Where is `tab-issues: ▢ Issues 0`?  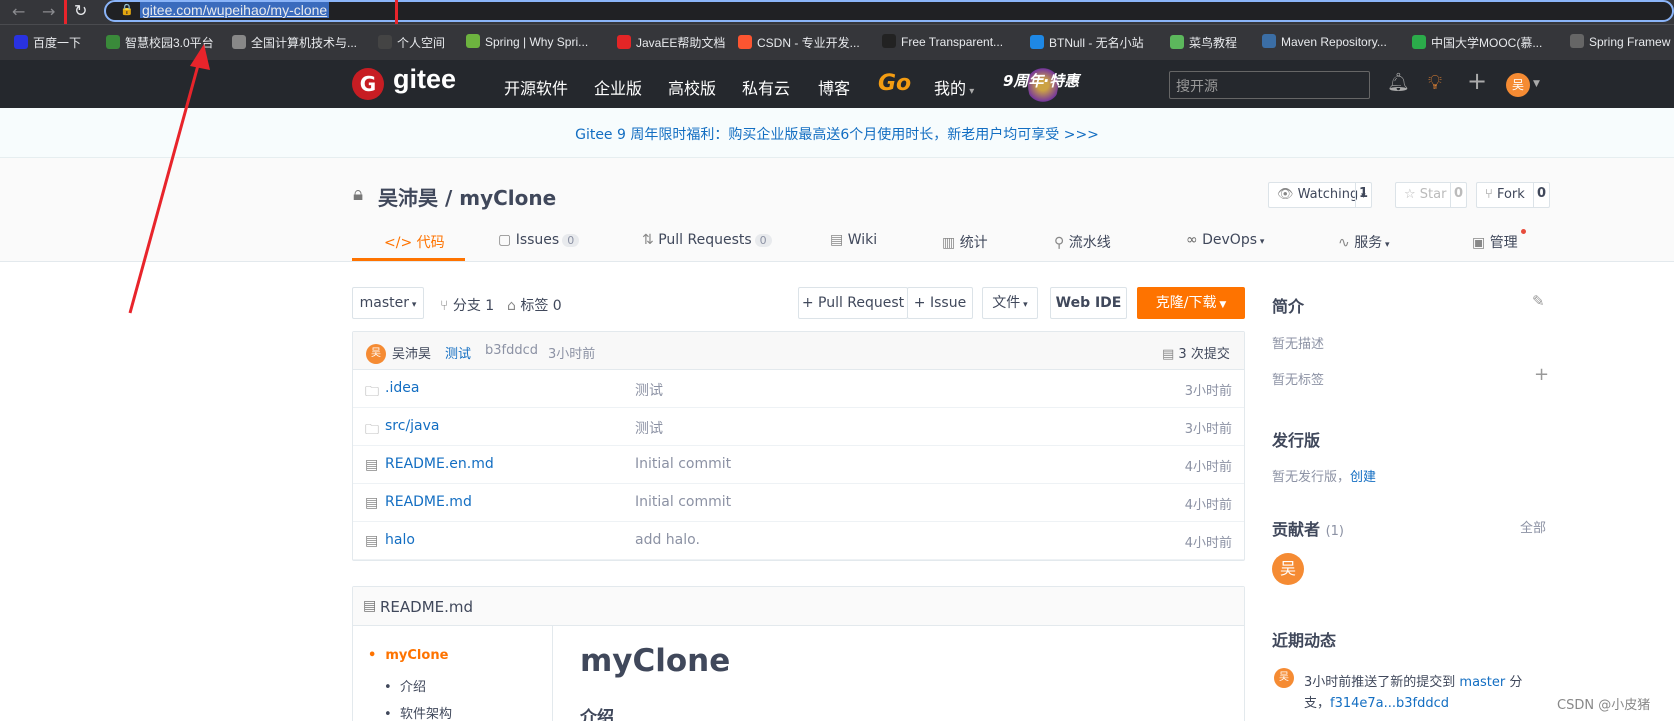 tab-issues: ▢ Issues 0 is located at coordinates (539, 240).